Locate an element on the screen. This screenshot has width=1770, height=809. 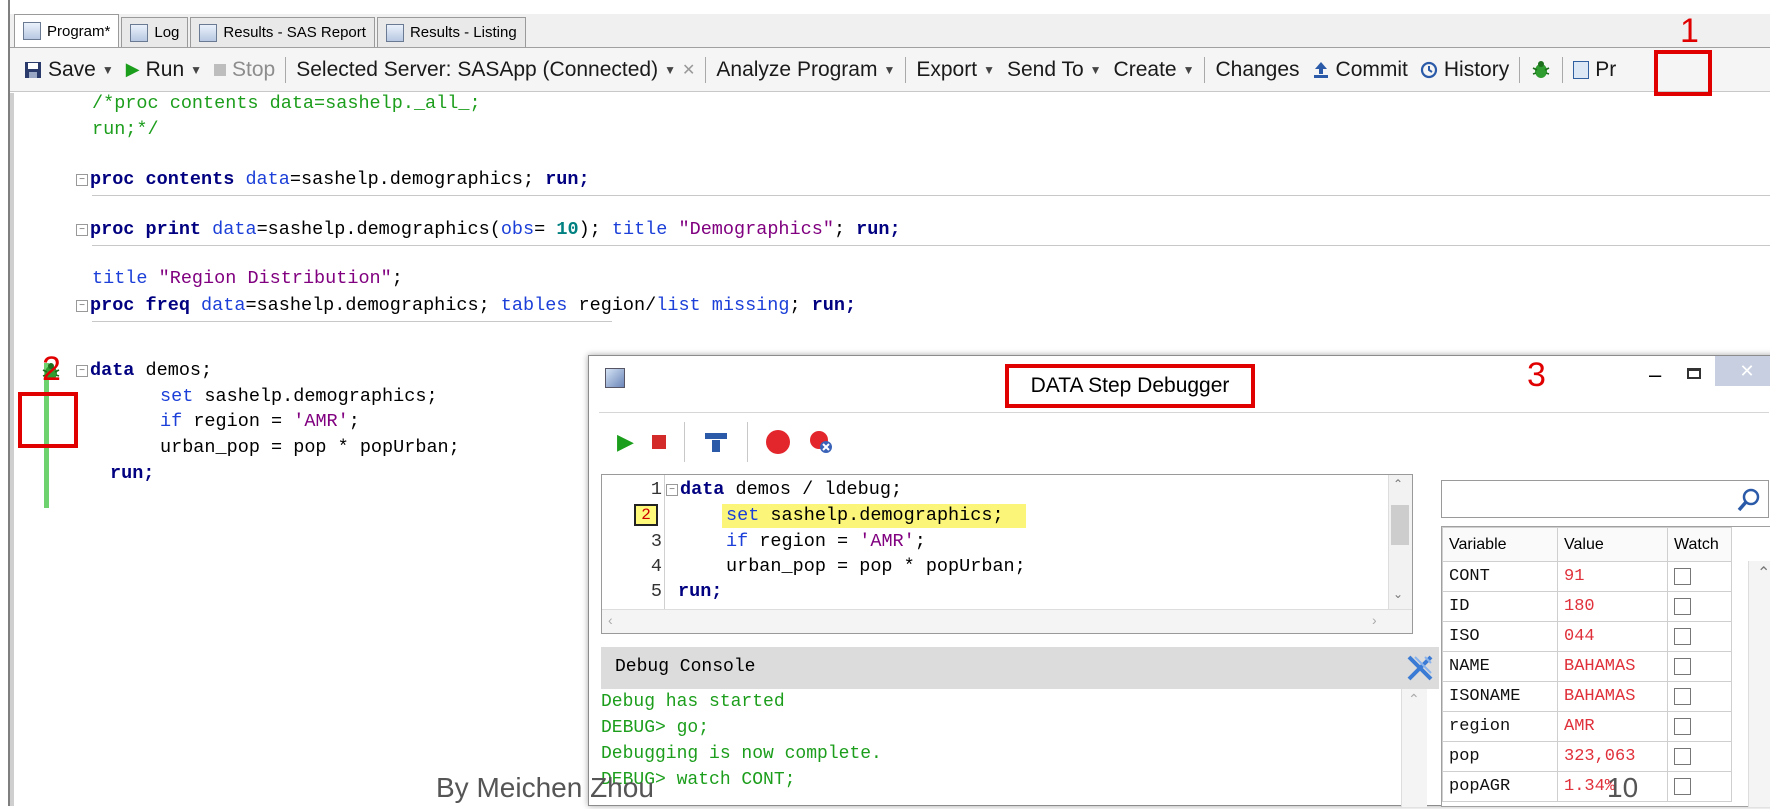
clear-console-icon is located at coordinates (1420, 668).